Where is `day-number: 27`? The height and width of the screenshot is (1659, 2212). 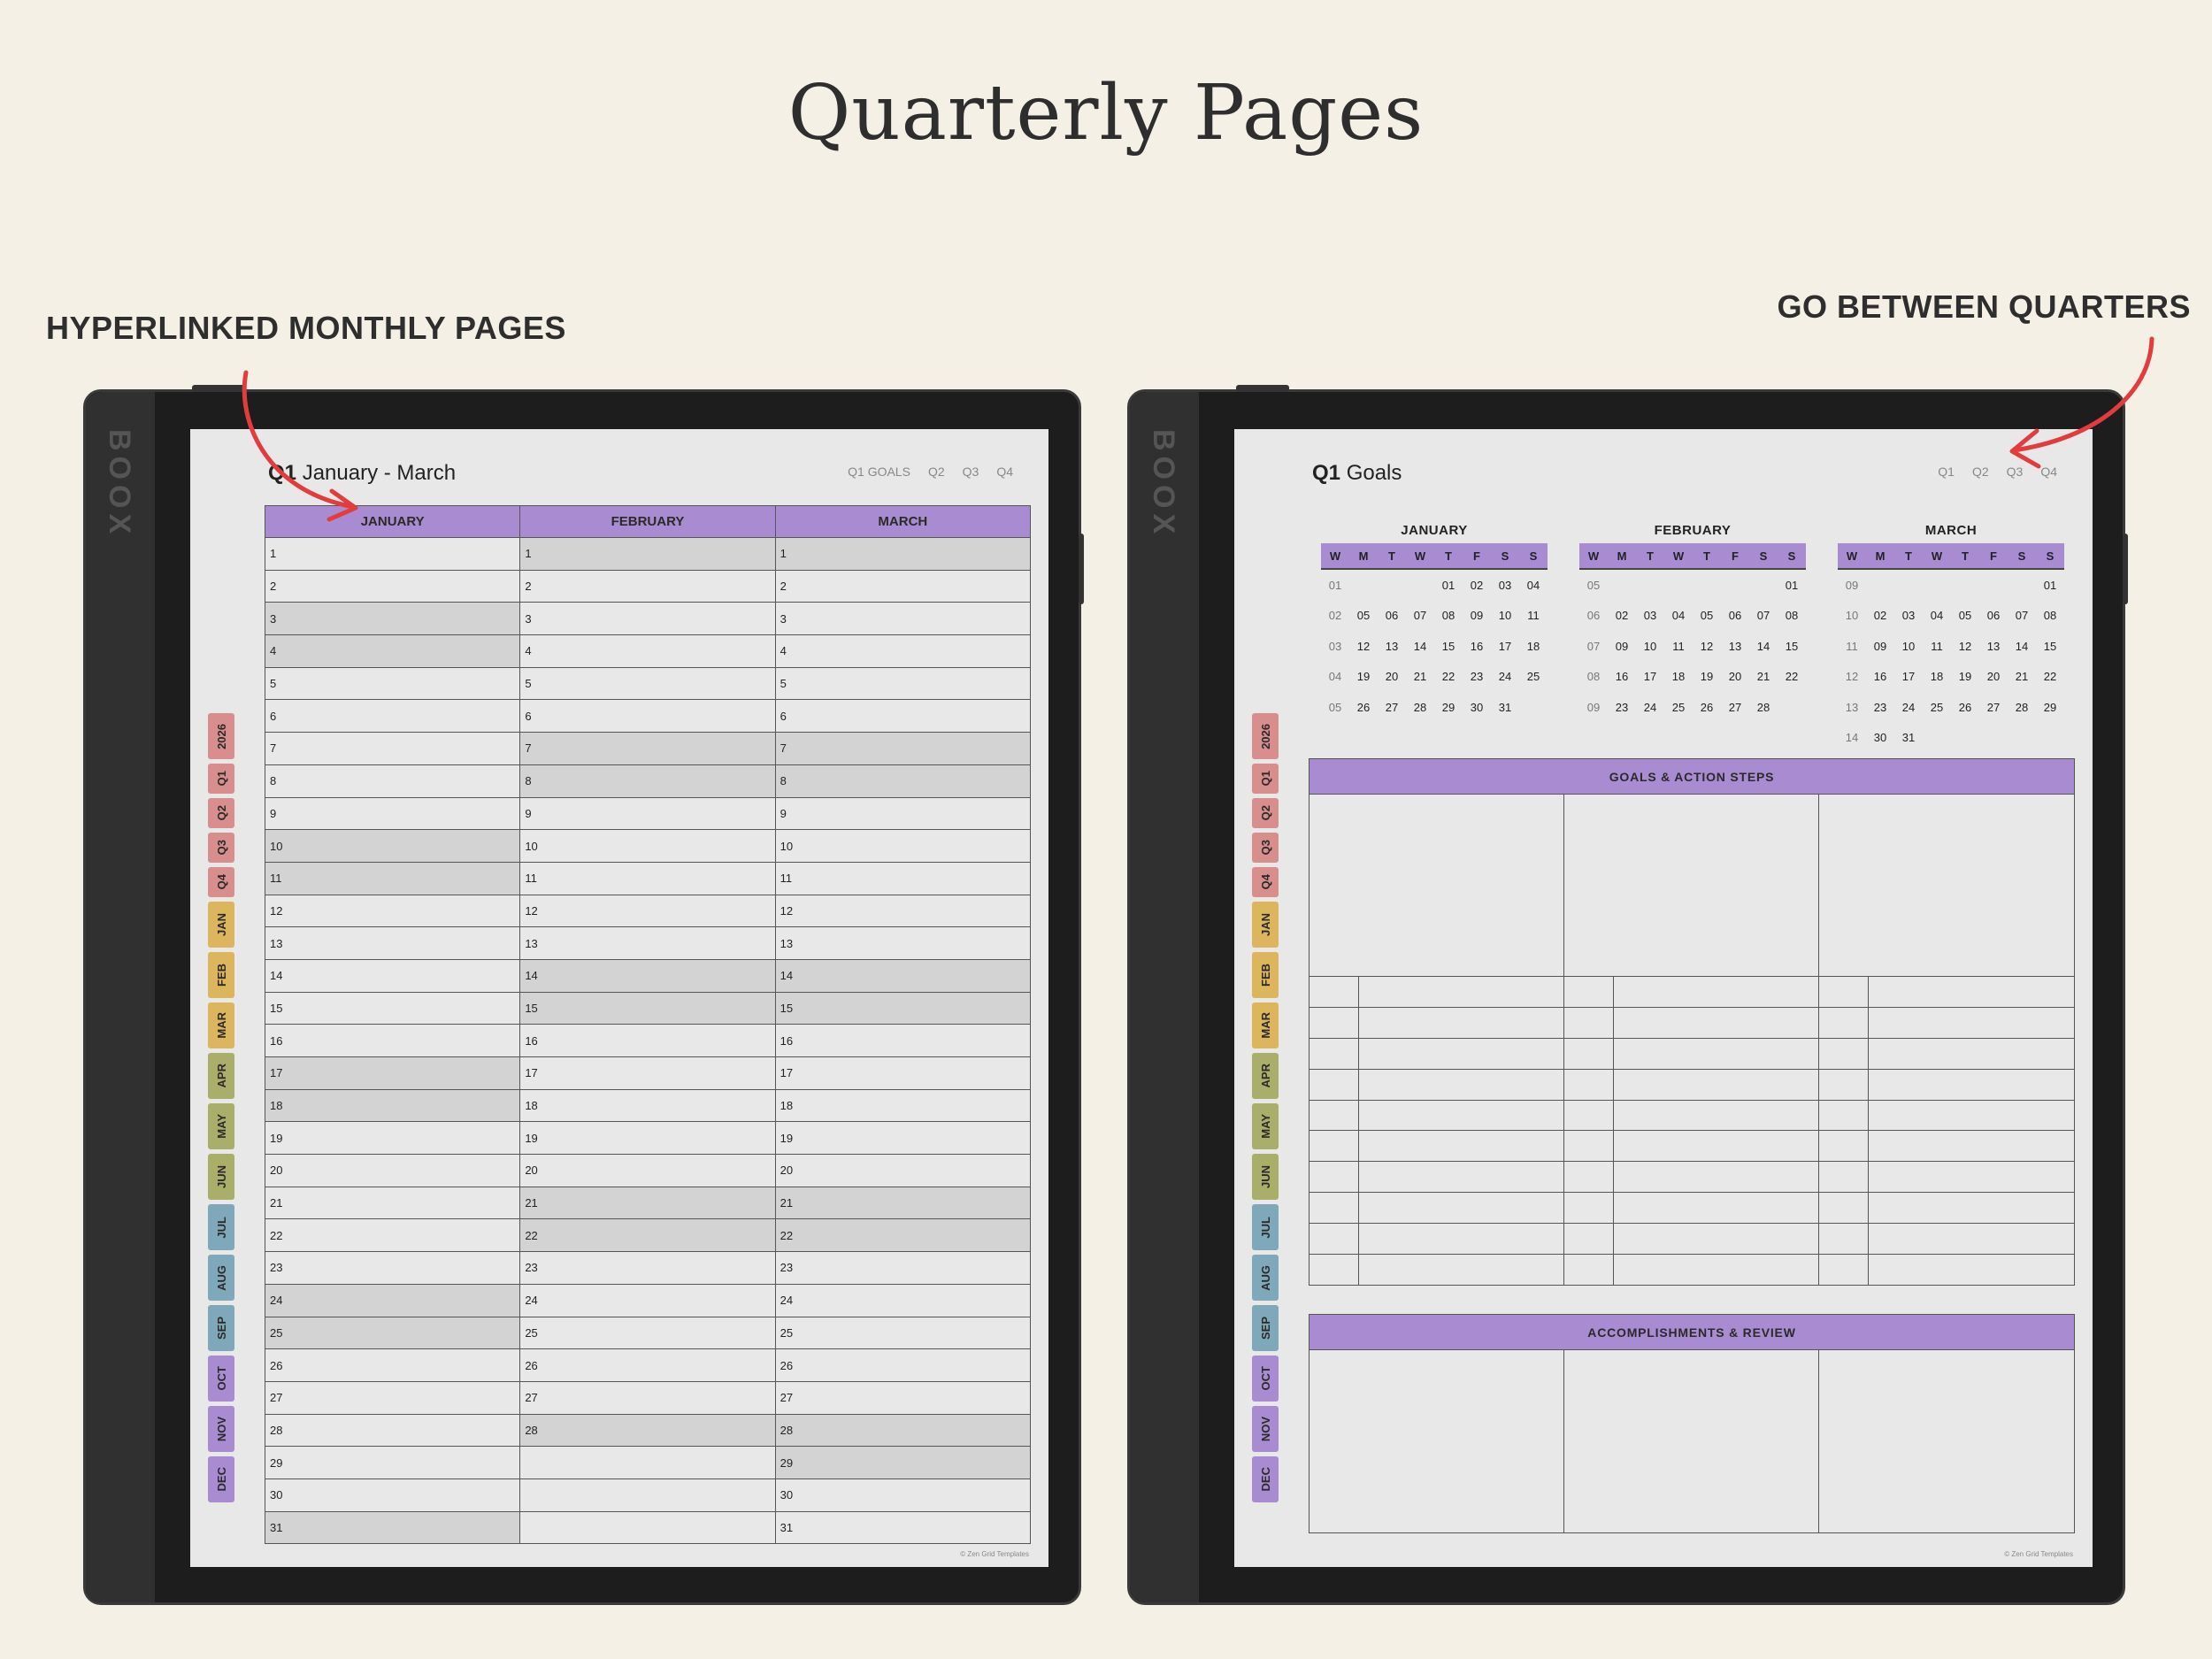 day-number: 27 is located at coordinates (1735, 707).